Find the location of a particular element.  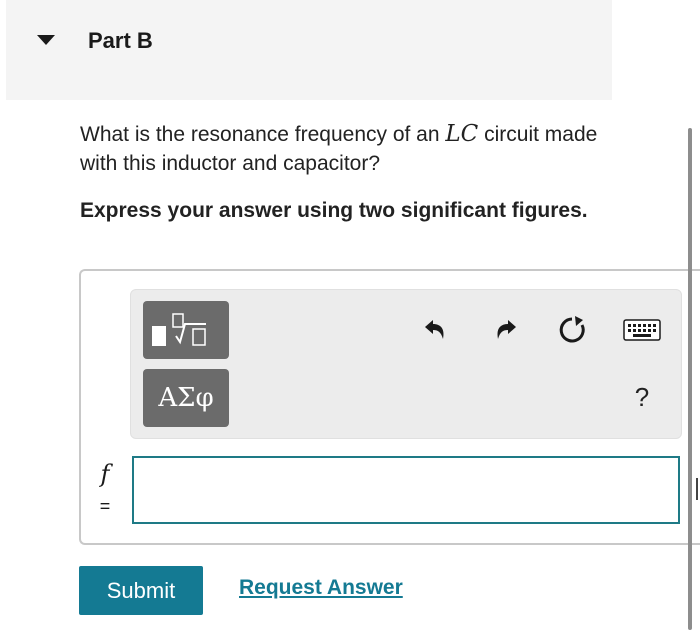

templates-button is located at coordinates (186, 330).